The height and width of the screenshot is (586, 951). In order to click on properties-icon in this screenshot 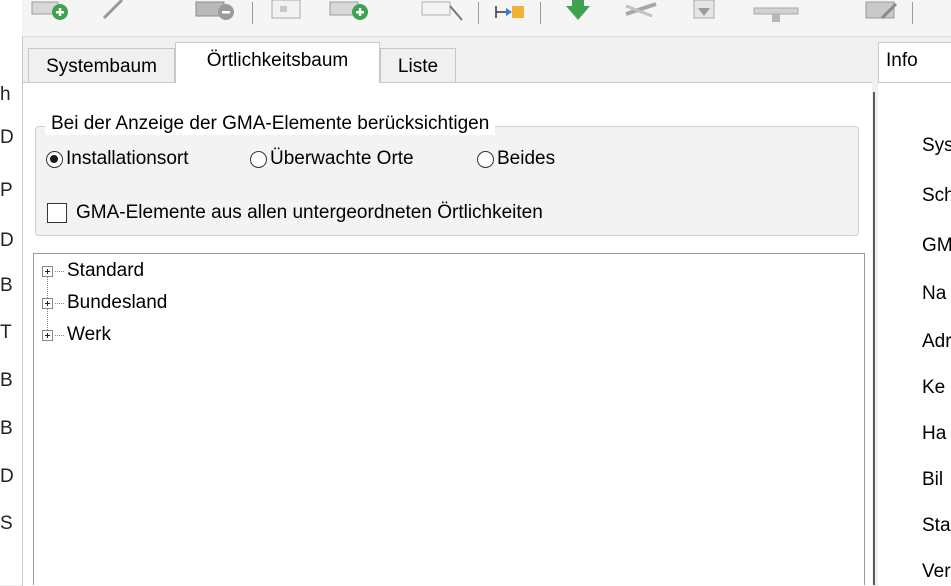, I will do `click(287, 12)`.